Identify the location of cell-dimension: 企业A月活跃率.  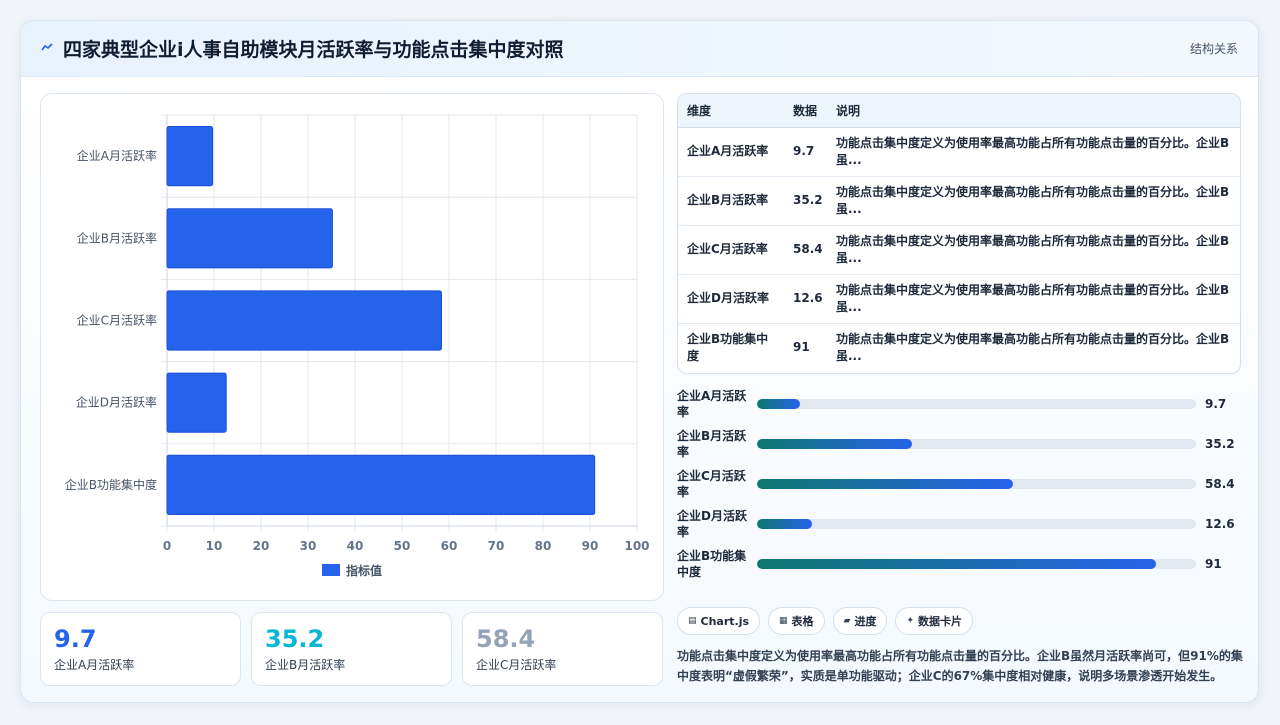
(731, 152).